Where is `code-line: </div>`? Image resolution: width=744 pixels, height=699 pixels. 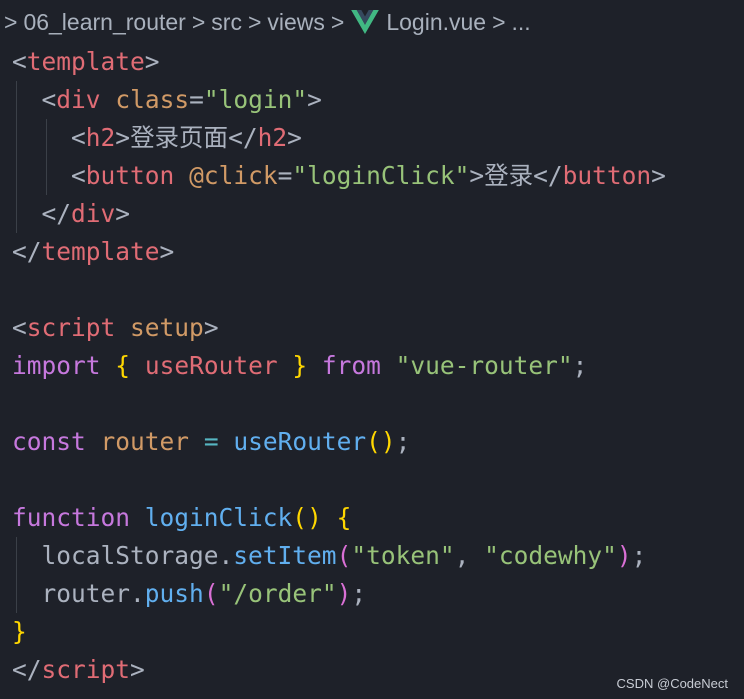 code-line: </div> is located at coordinates (378, 214).